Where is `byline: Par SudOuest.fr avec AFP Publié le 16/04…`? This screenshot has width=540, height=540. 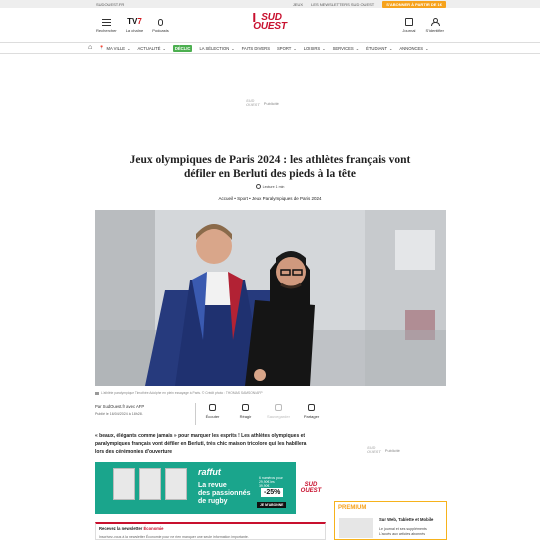 byline: Par SudOuest.fr avec AFP Publié le 16/04… is located at coordinates (119, 410).